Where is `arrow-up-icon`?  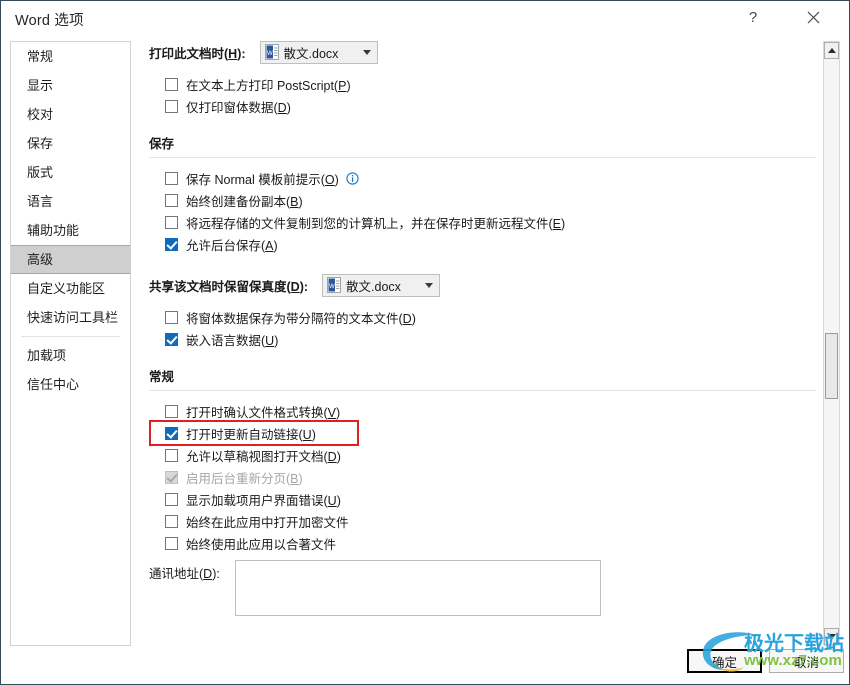
arrow-up-icon is located at coordinates (831, 50).